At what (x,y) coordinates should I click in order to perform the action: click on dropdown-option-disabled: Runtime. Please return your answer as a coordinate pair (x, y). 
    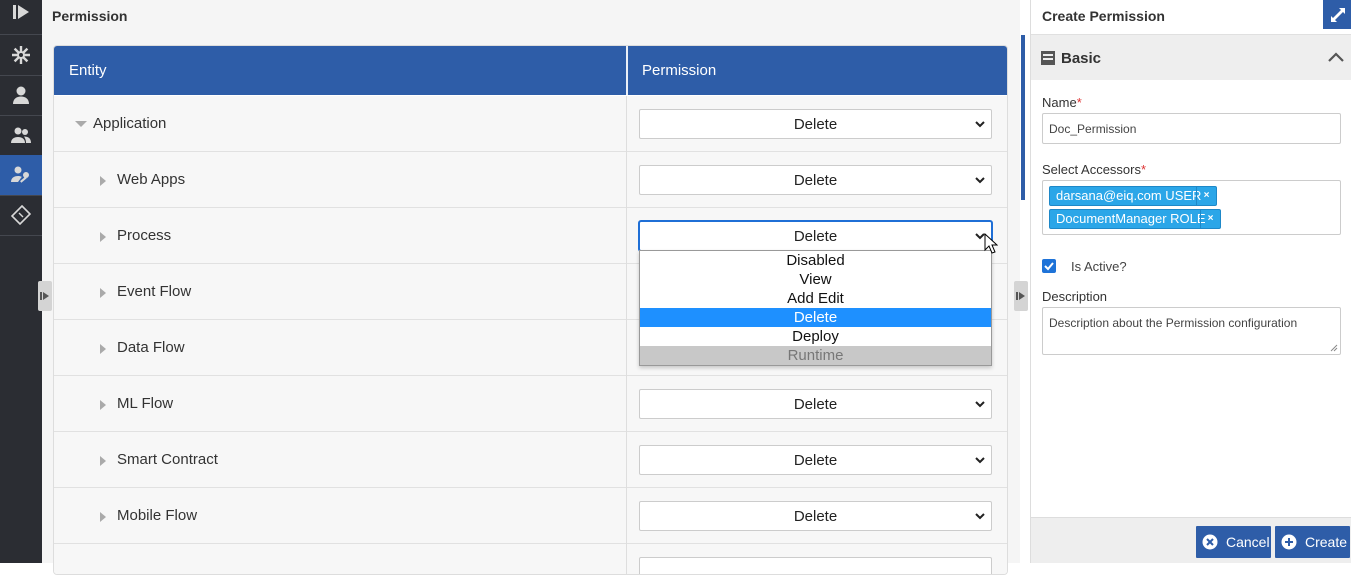
    Looking at the image, I should click on (815, 355).